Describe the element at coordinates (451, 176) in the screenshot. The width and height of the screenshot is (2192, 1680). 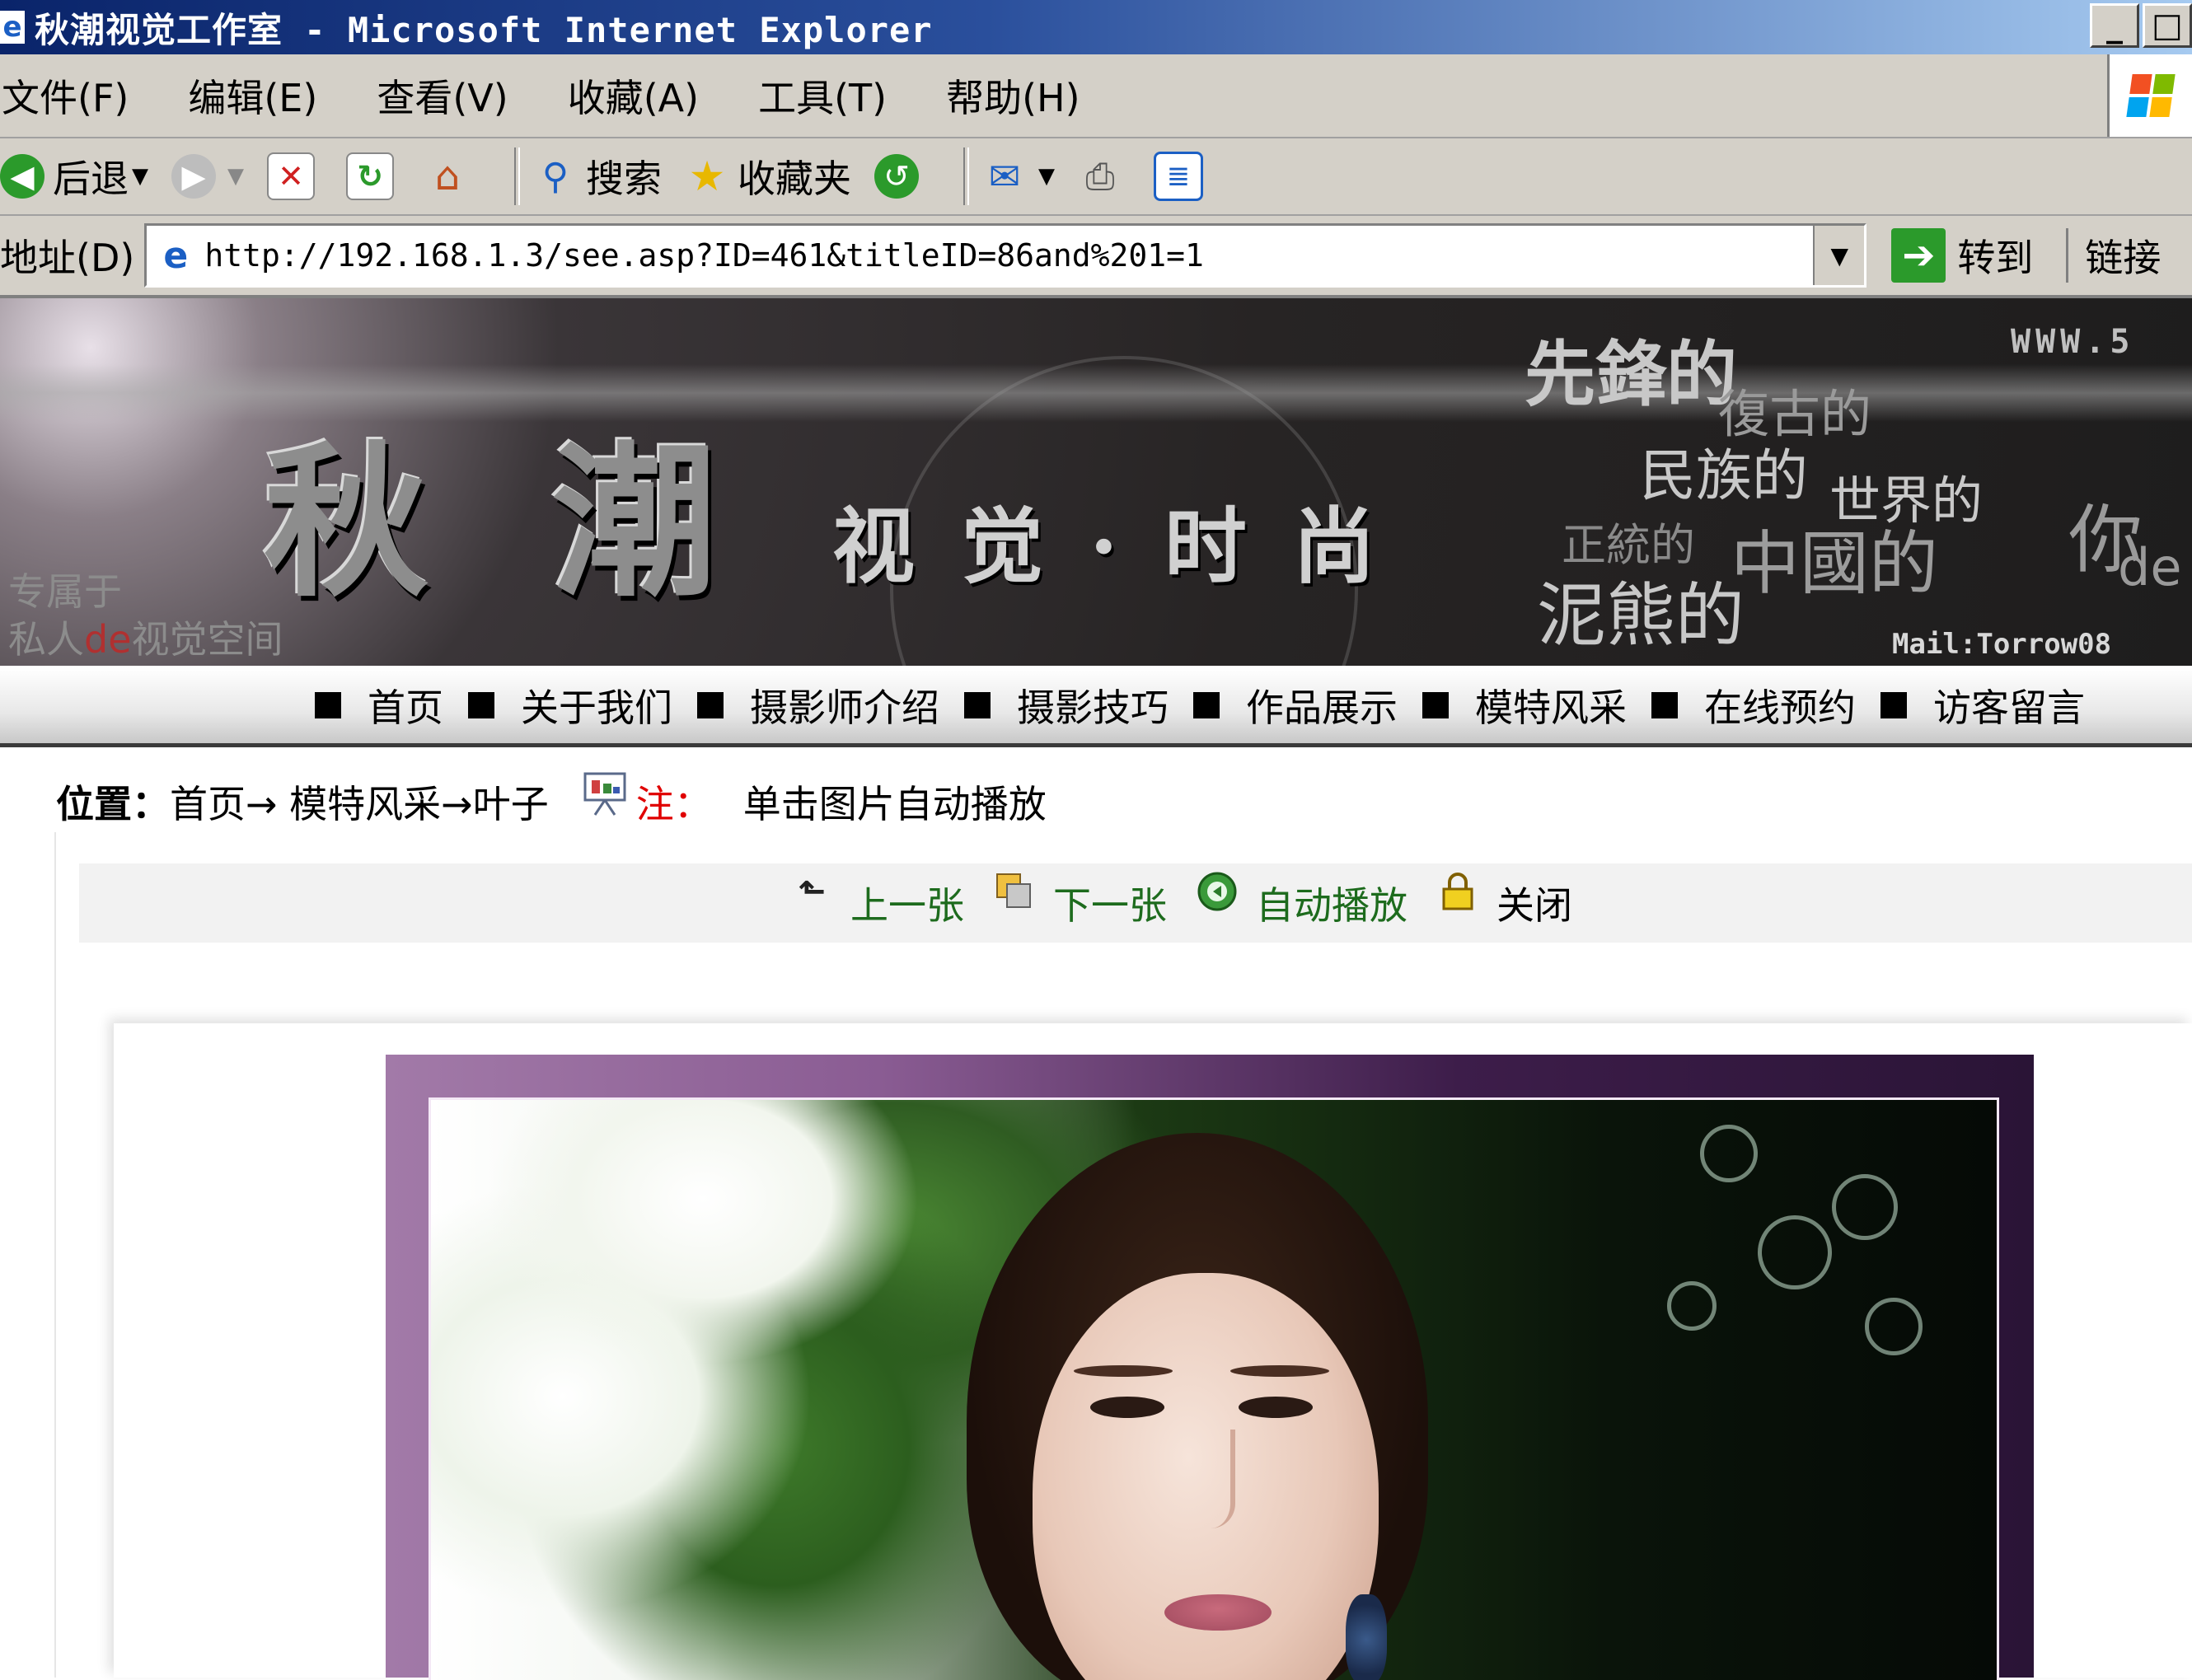
I see `home-button: ⌂` at that location.